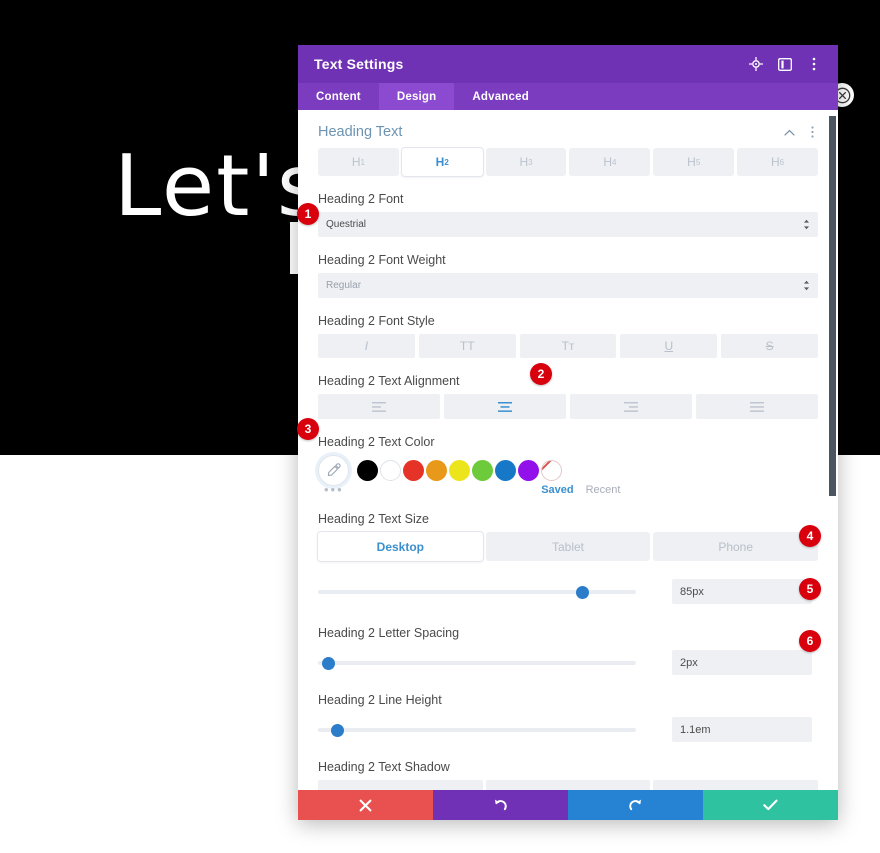 The image size is (880, 853). Describe the element at coordinates (800, 132) in the screenshot. I see `section-header-icons` at that location.